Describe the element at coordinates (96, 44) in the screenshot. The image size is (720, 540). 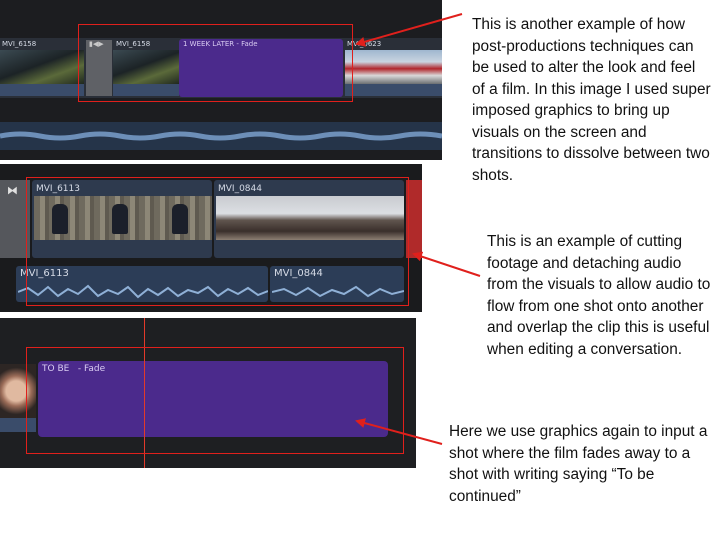
I see `transition-icon: ▮◀▶` at that location.